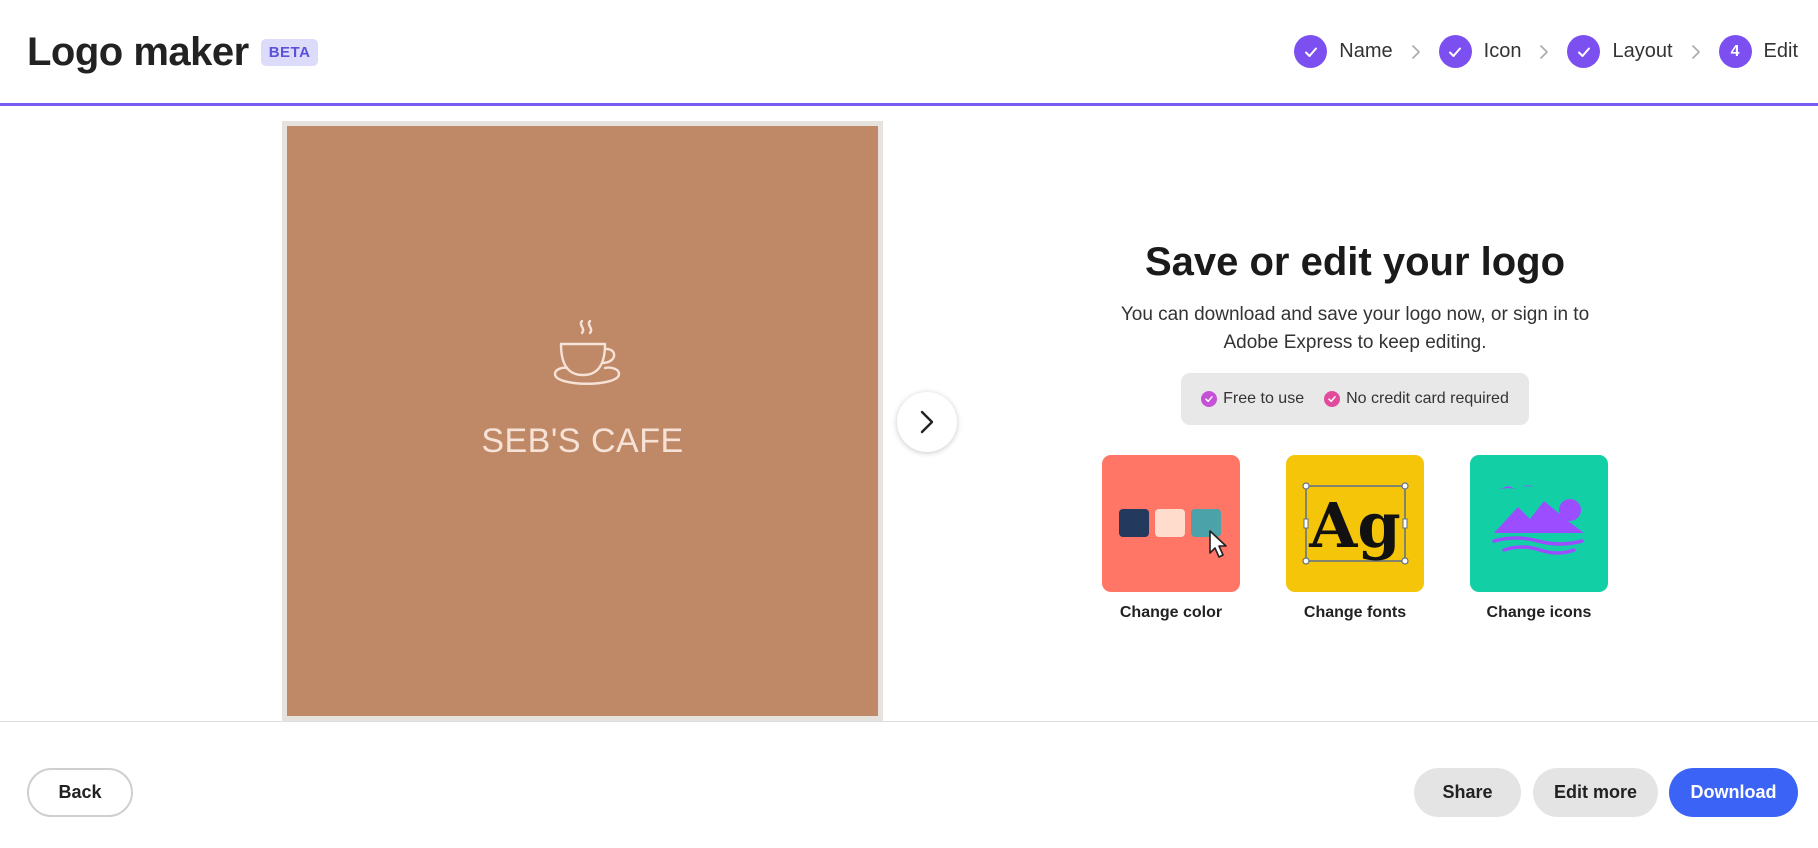  What do you see at coordinates (1173, 533) in the screenshot?
I see `color-swatches-icon` at bounding box center [1173, 533].